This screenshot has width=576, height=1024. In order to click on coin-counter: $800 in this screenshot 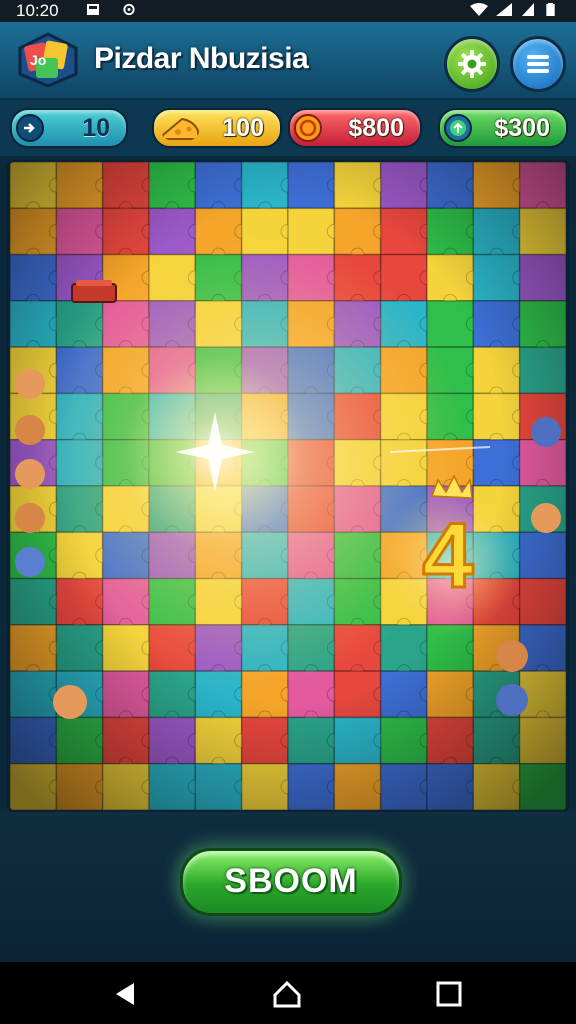, I will do `click(355, 128)`.